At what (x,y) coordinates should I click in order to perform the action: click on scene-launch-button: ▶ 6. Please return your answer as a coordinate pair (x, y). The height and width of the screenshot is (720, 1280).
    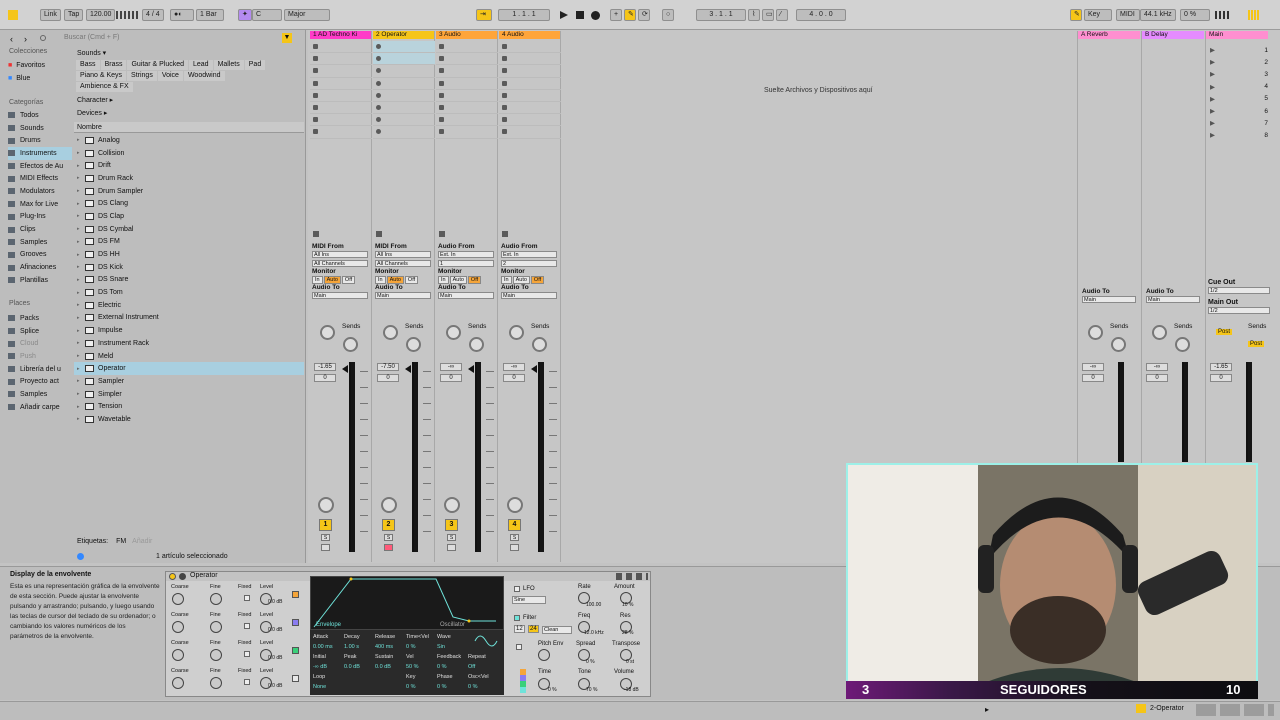
    Looking at the image, I should click on (1239, 111).